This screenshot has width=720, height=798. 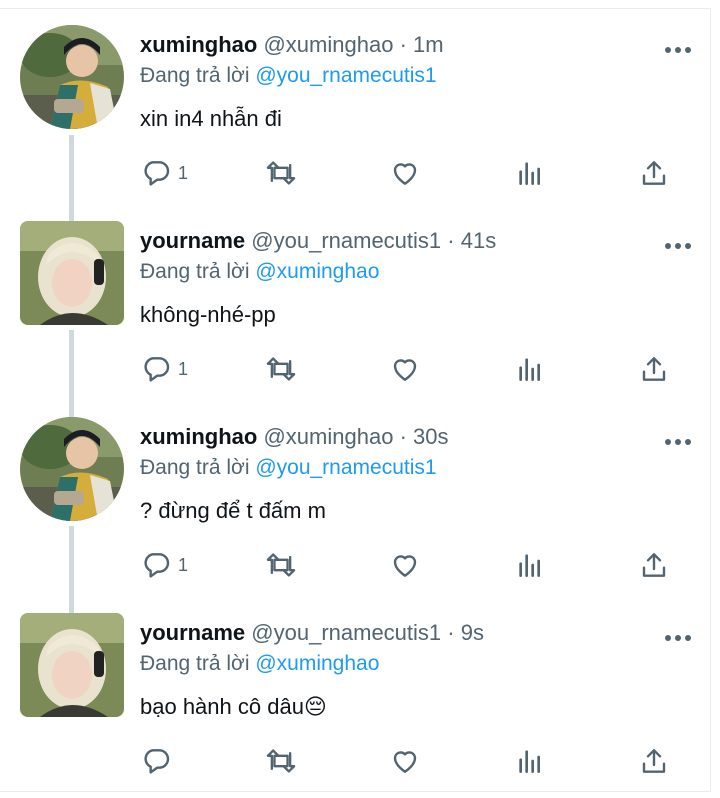 I want to click on timestamp: 41s, so click(x=478, y=240).